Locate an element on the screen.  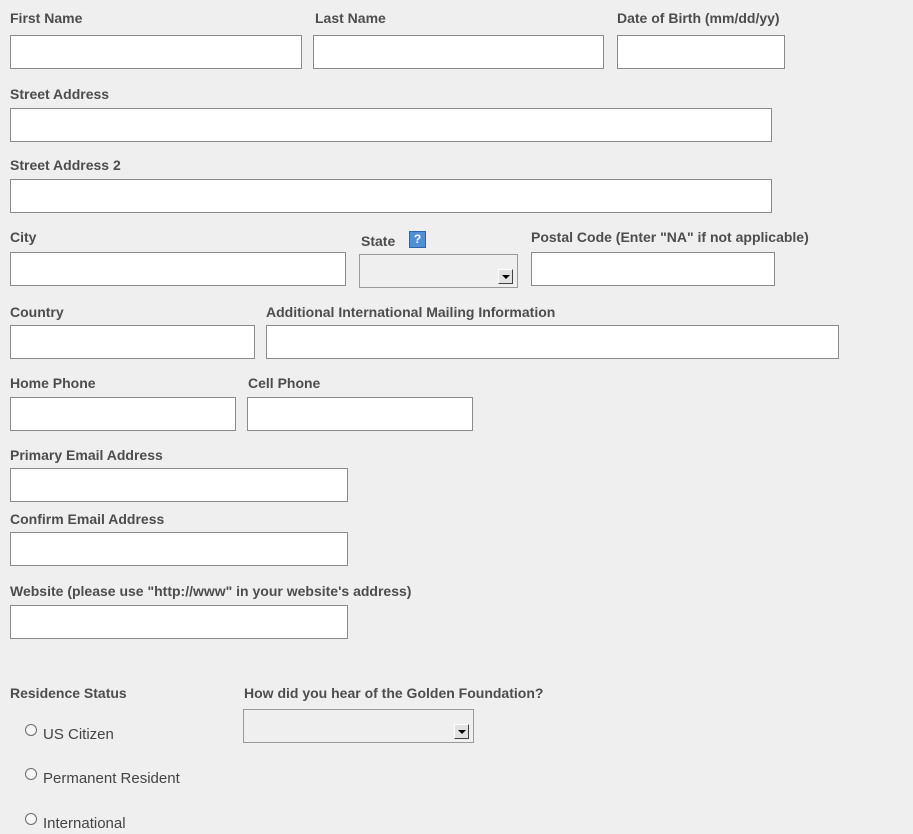
last-name-input is located at coordinates (458, 52).